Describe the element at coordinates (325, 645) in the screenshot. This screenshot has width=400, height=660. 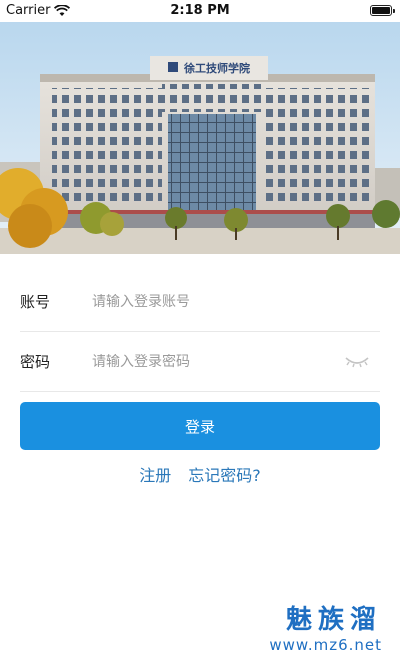
I see `watermark-url: www.mz6.net` at that location.